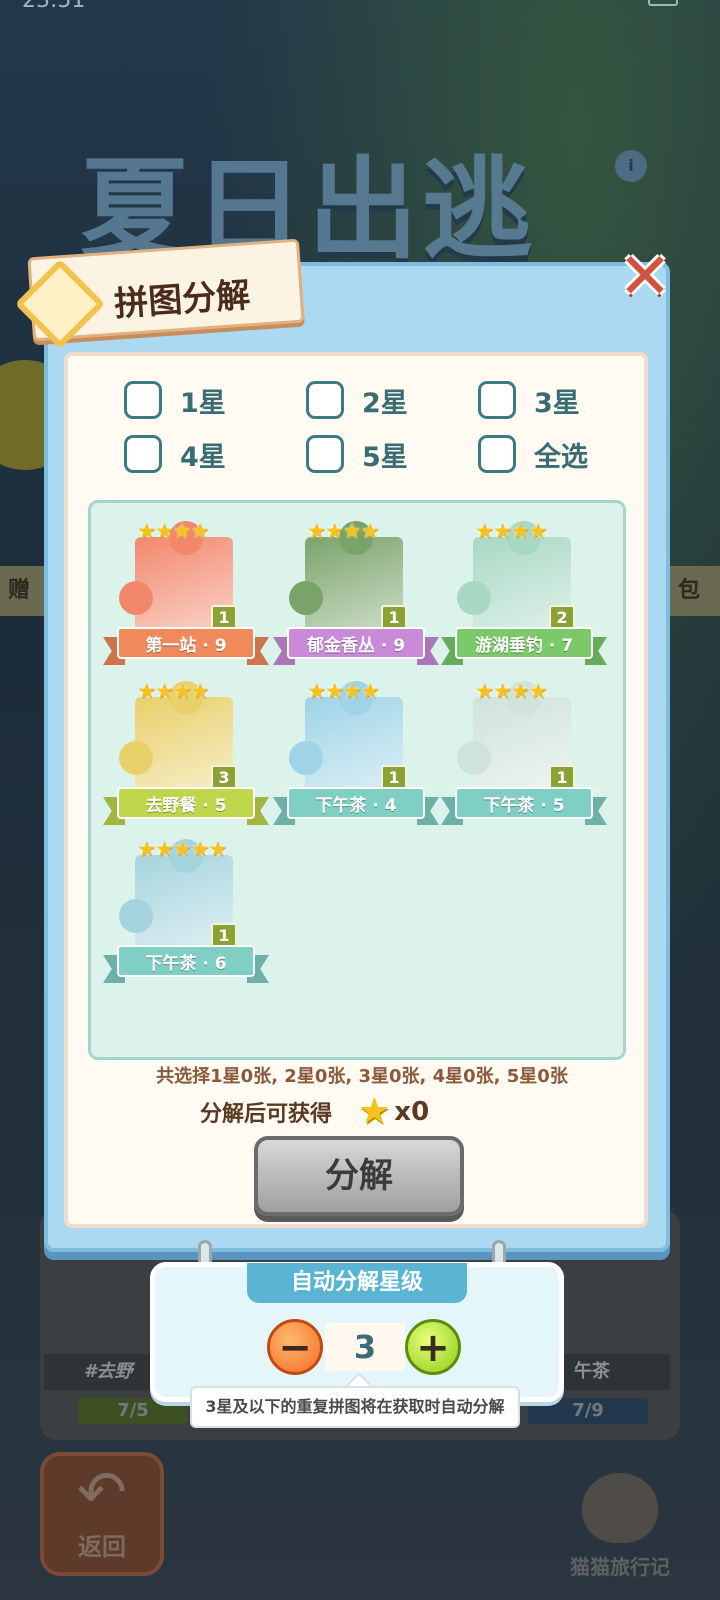 The width and height of the screenshot is (720, 1600). I want to click on piece-name: 游湖垂钓 · 7, so click(524, 643).